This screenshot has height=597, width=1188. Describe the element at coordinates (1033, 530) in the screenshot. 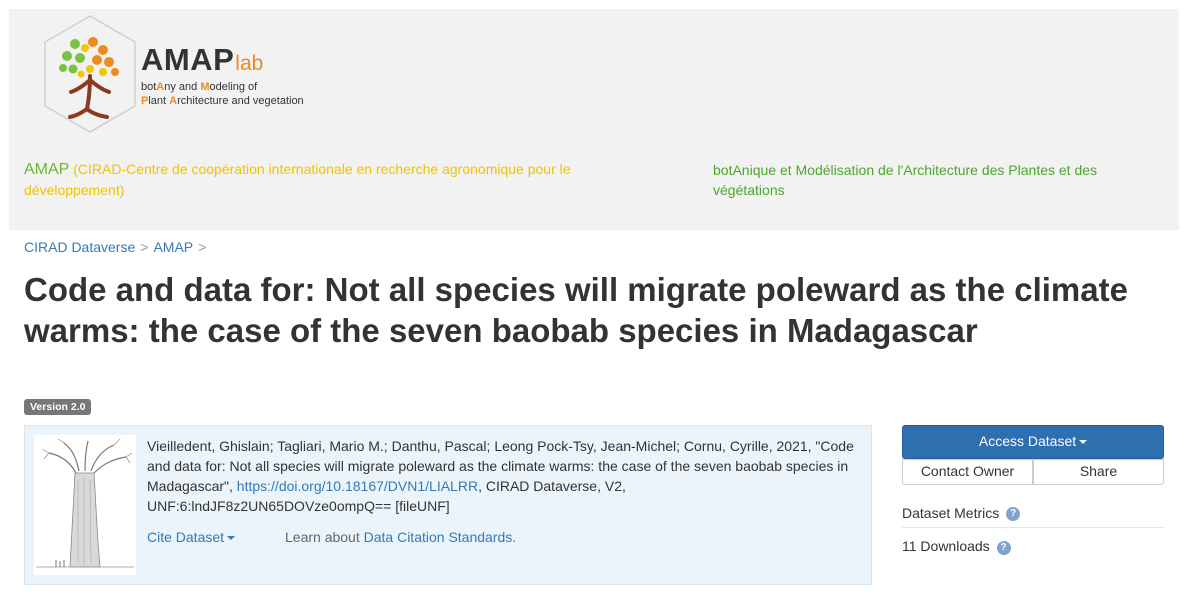

I see `dataset-metrics: Dataset Metrics ? 11 Downloads ?` at that location.